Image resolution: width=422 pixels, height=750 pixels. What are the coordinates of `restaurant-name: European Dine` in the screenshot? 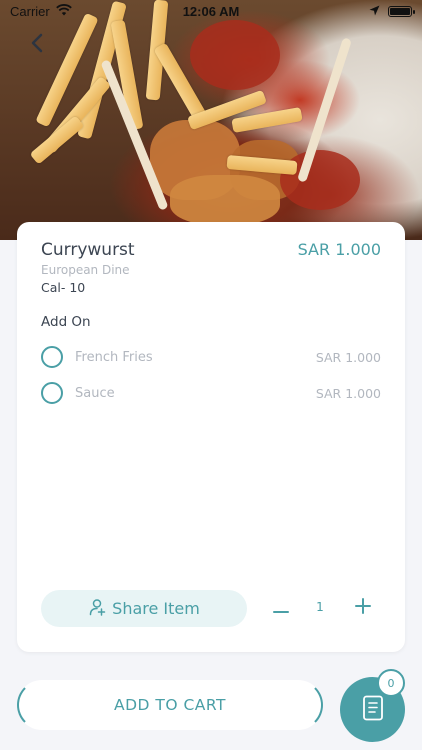 It's located at (85, 270).